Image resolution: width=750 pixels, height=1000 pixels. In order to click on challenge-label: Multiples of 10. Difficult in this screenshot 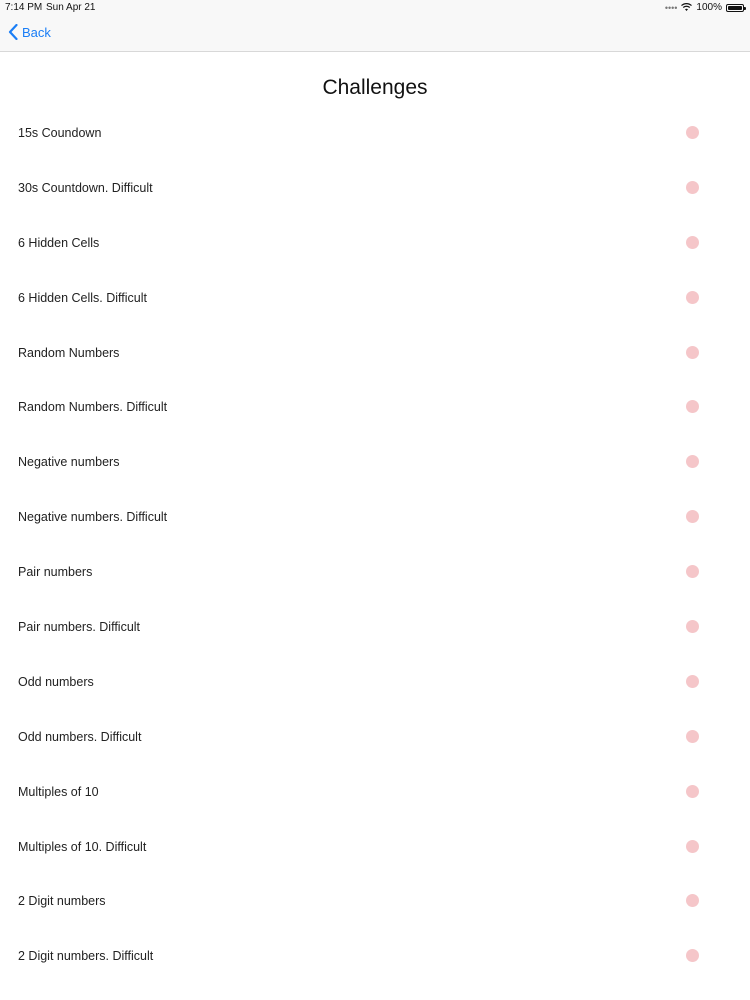, I will do `click(82, 846)`.